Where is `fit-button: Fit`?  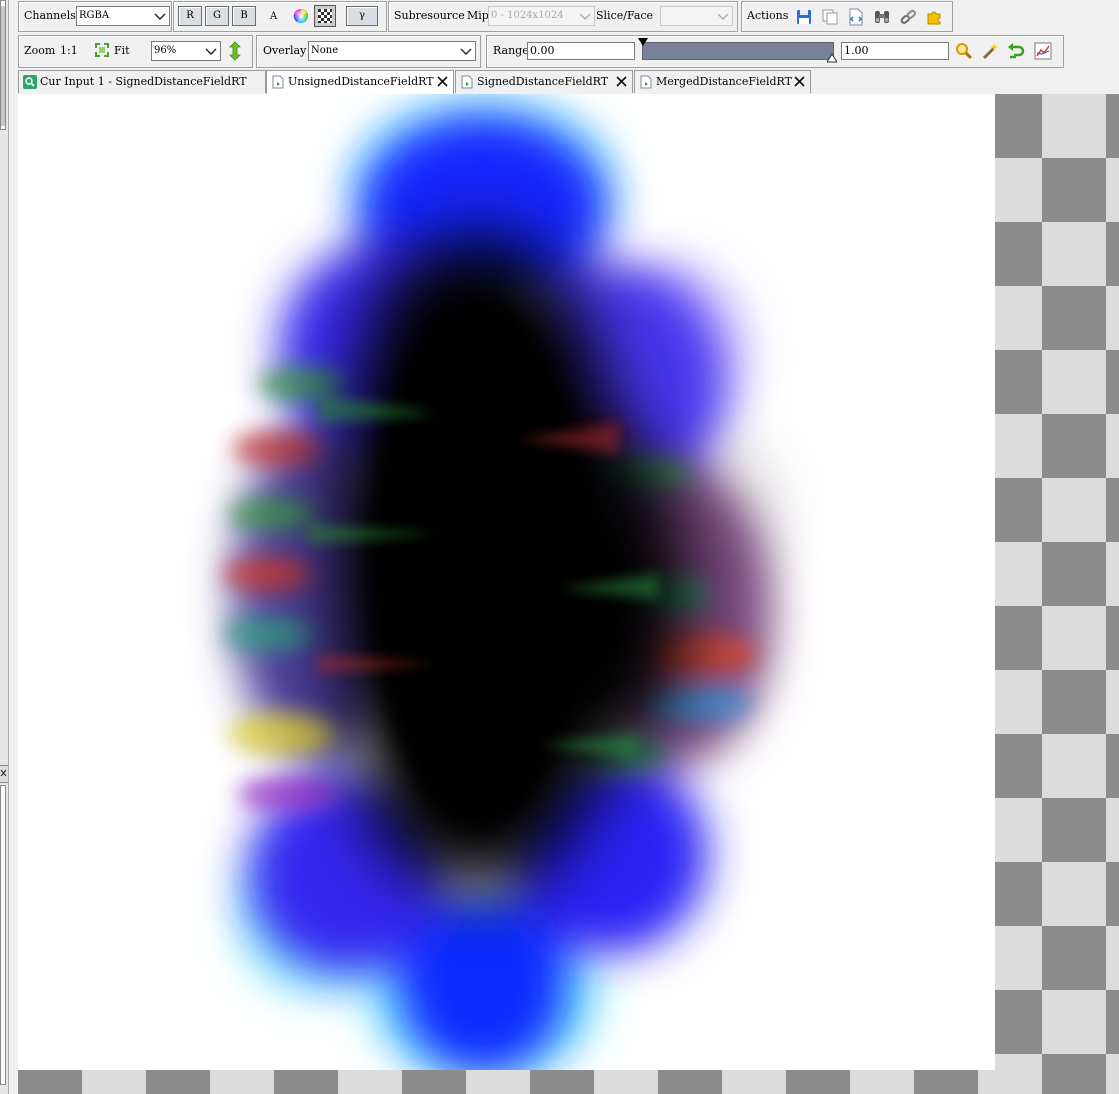
fit-button: Fit is located at coordinates (122, 51).